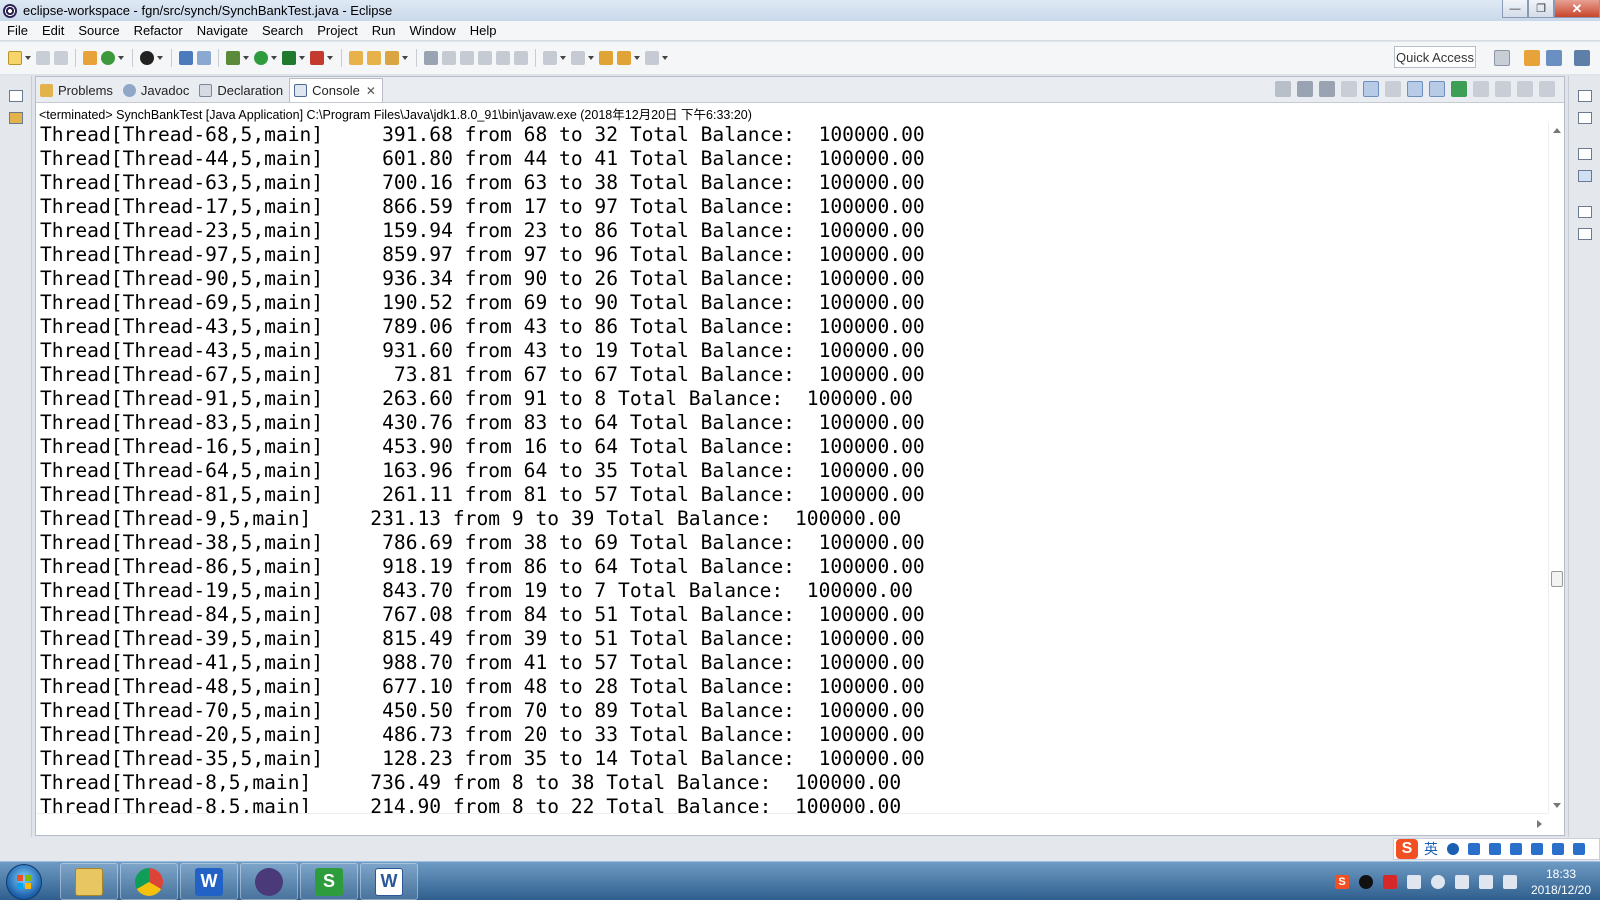 The image size is (1600, 900). What do you see at coordinates (43, 58) in the screenshot?
I see `save-icon` at bounding box center [43, 58].